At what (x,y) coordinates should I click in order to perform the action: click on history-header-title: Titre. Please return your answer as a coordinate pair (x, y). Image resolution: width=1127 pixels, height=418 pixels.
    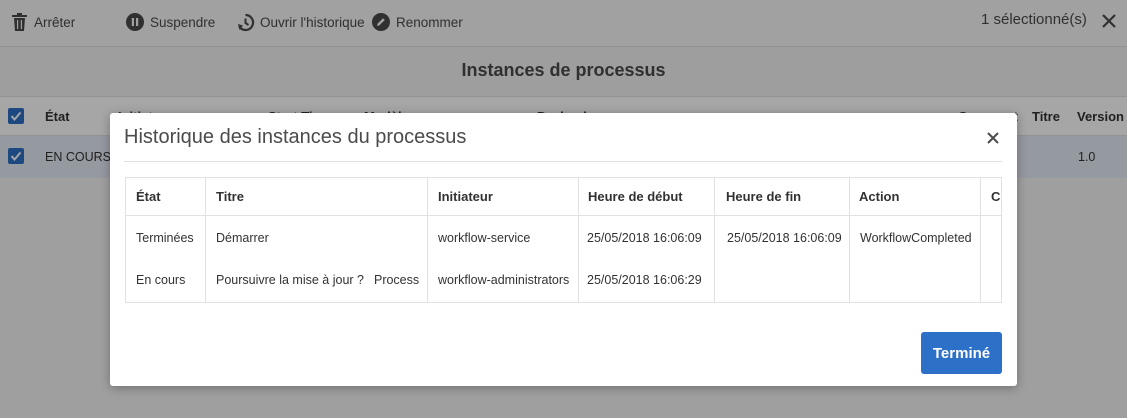
    Looking at the image, I should click on (230, 196).